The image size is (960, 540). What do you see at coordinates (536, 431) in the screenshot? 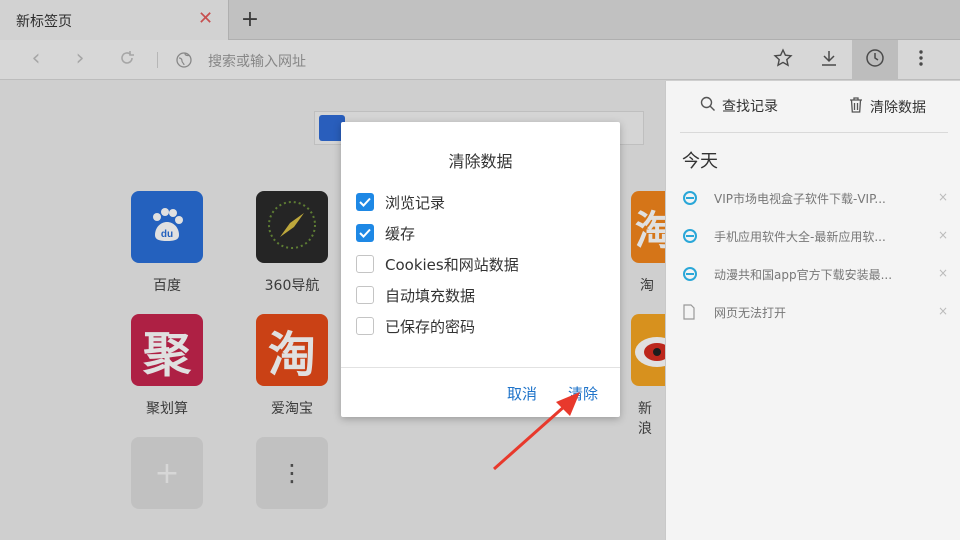
I see `annotation-arrow` at bounding box center [536, 431].